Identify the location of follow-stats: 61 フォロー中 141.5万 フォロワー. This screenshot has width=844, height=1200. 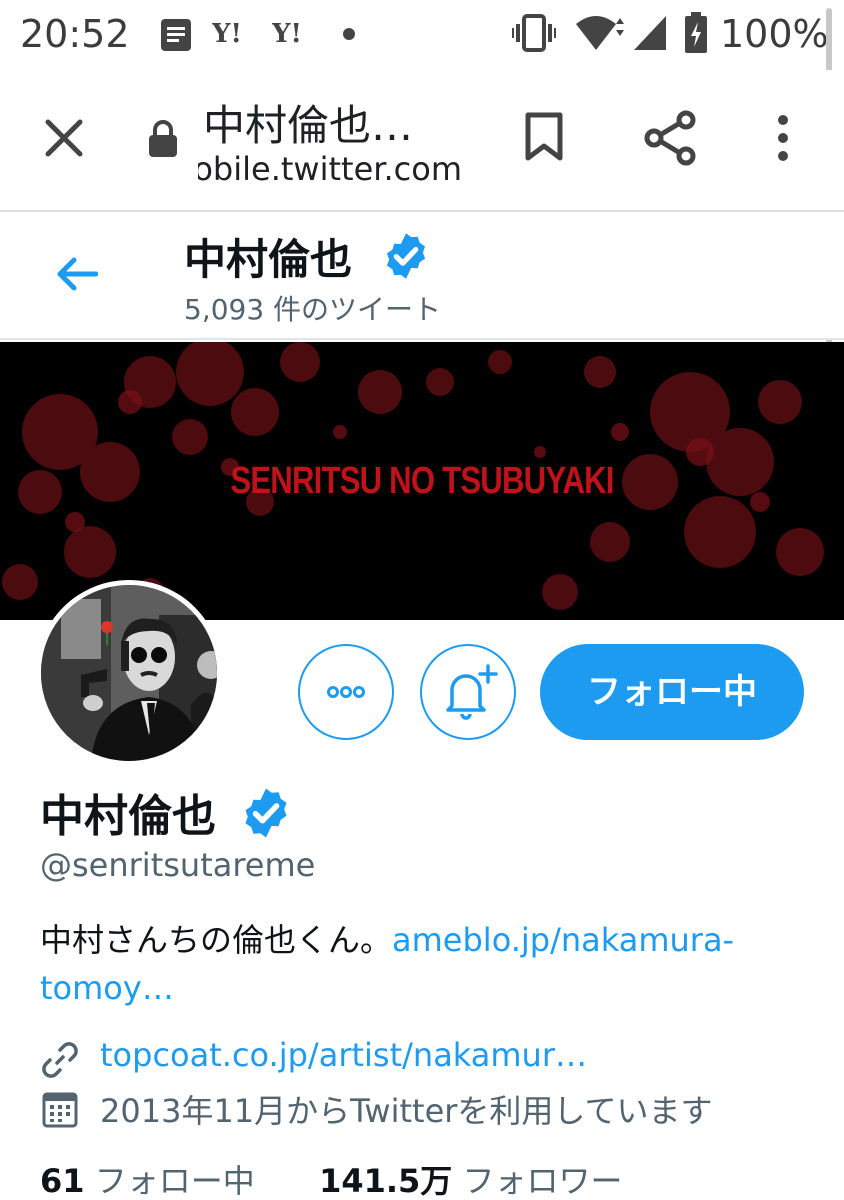
(331, 1178).